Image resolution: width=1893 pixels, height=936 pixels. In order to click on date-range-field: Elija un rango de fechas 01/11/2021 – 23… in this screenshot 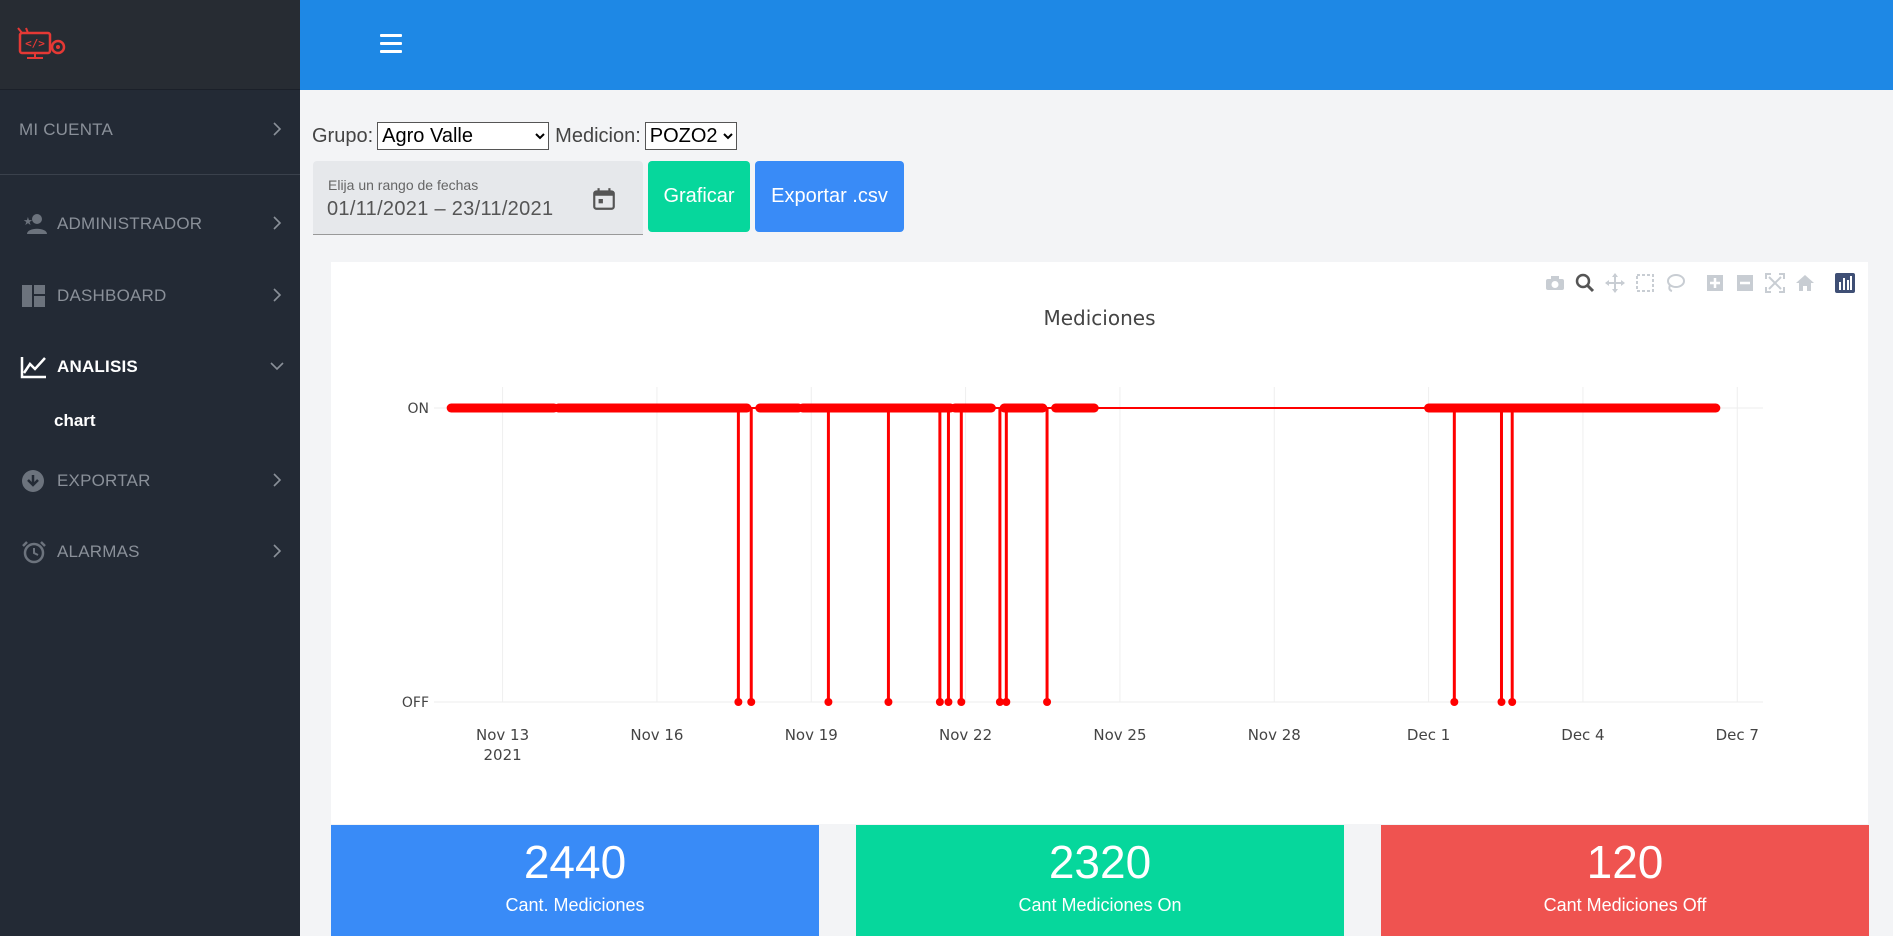, I will do `click(478, 198)`.